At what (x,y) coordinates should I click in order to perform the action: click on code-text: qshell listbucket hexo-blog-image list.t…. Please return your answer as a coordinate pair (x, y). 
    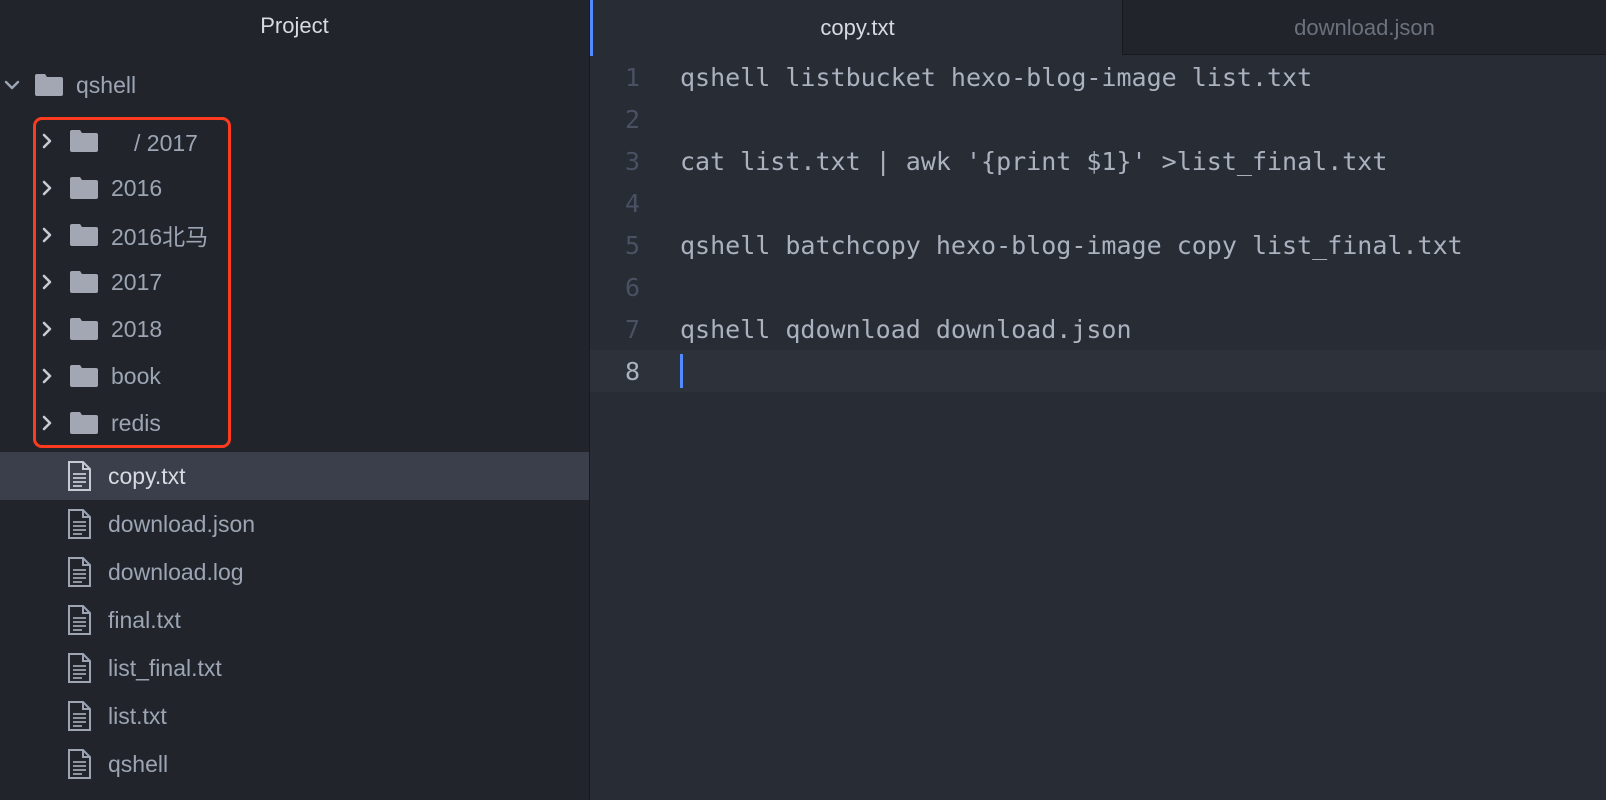
    Looking at the image, I should click on (996, 77).